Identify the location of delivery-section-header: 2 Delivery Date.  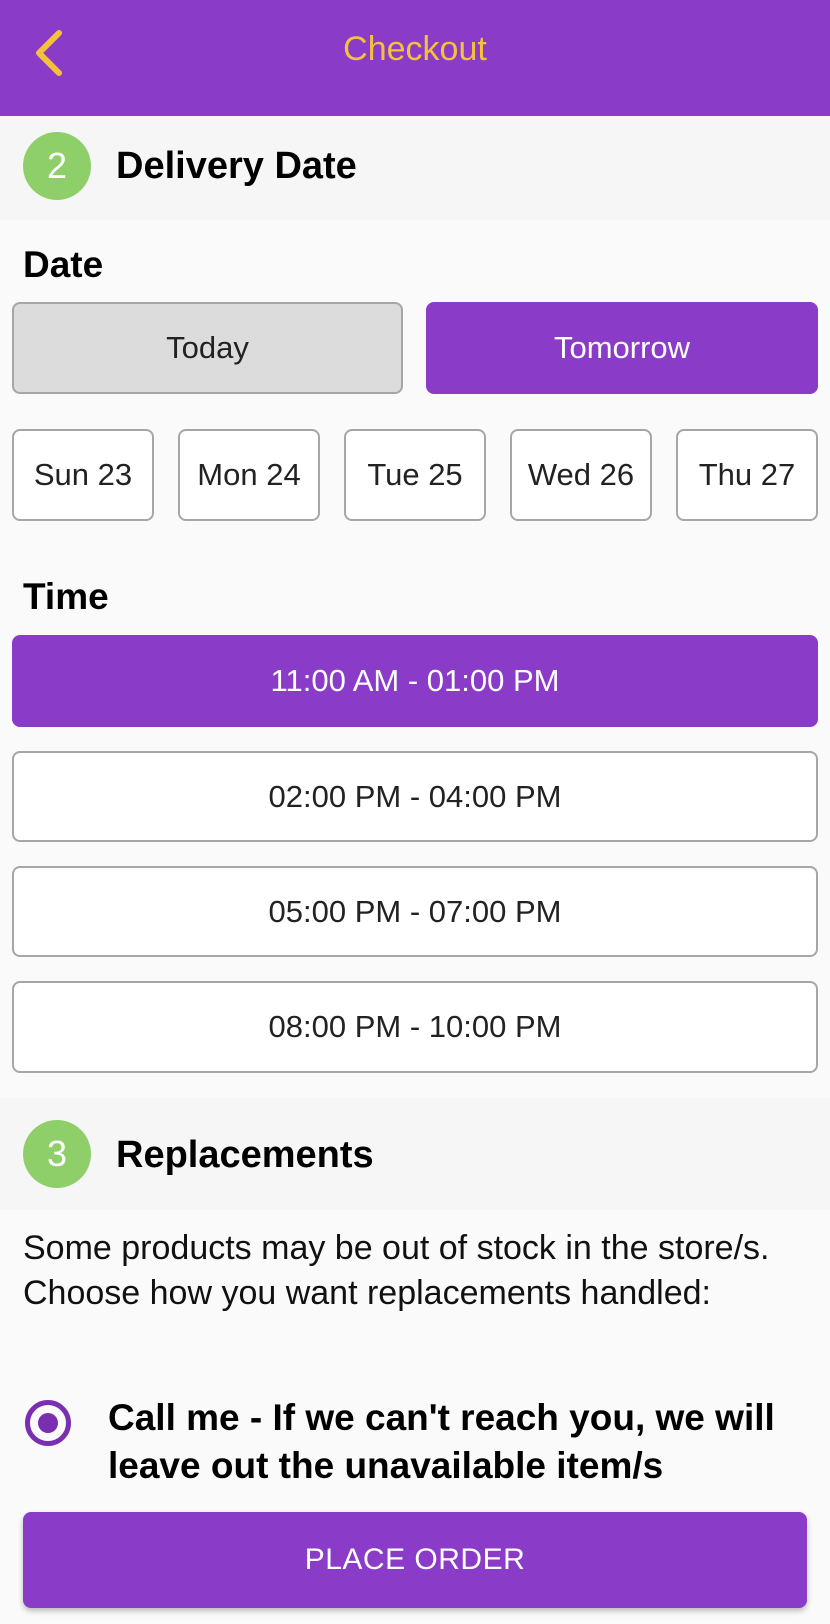
(415, 168).